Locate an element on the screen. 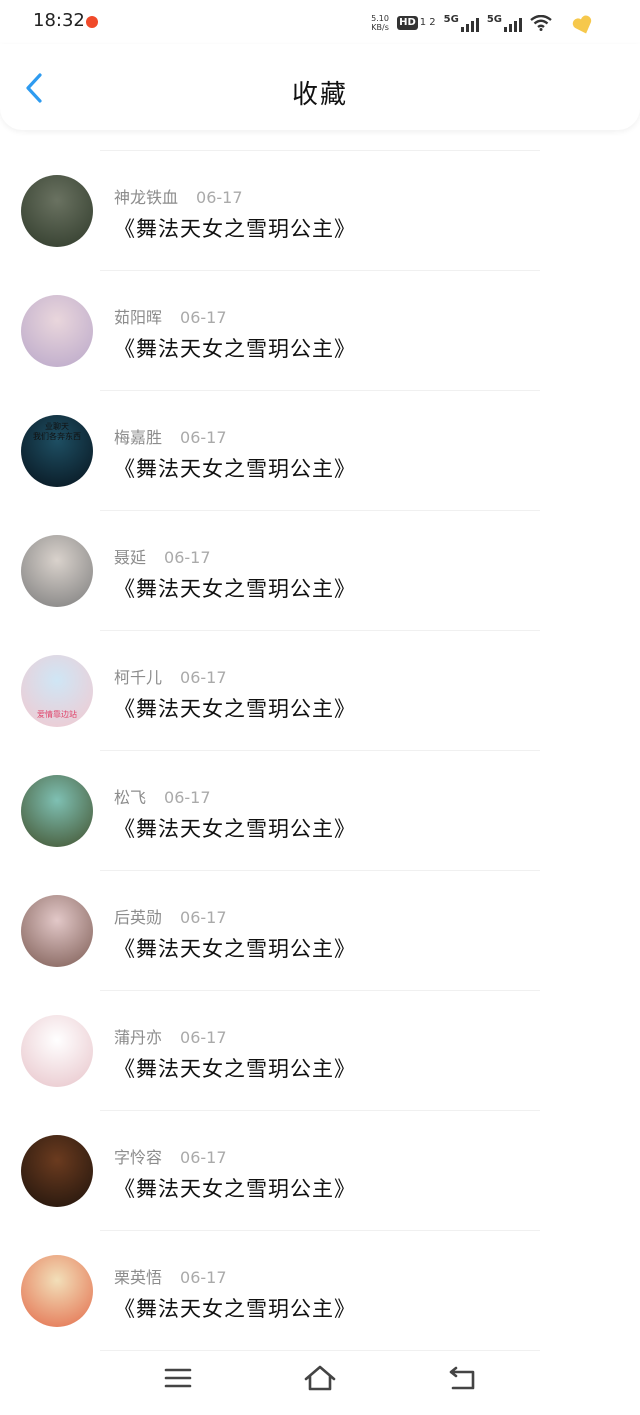  avatar: 爱情靠边站 is located at coordinates (57, 691).